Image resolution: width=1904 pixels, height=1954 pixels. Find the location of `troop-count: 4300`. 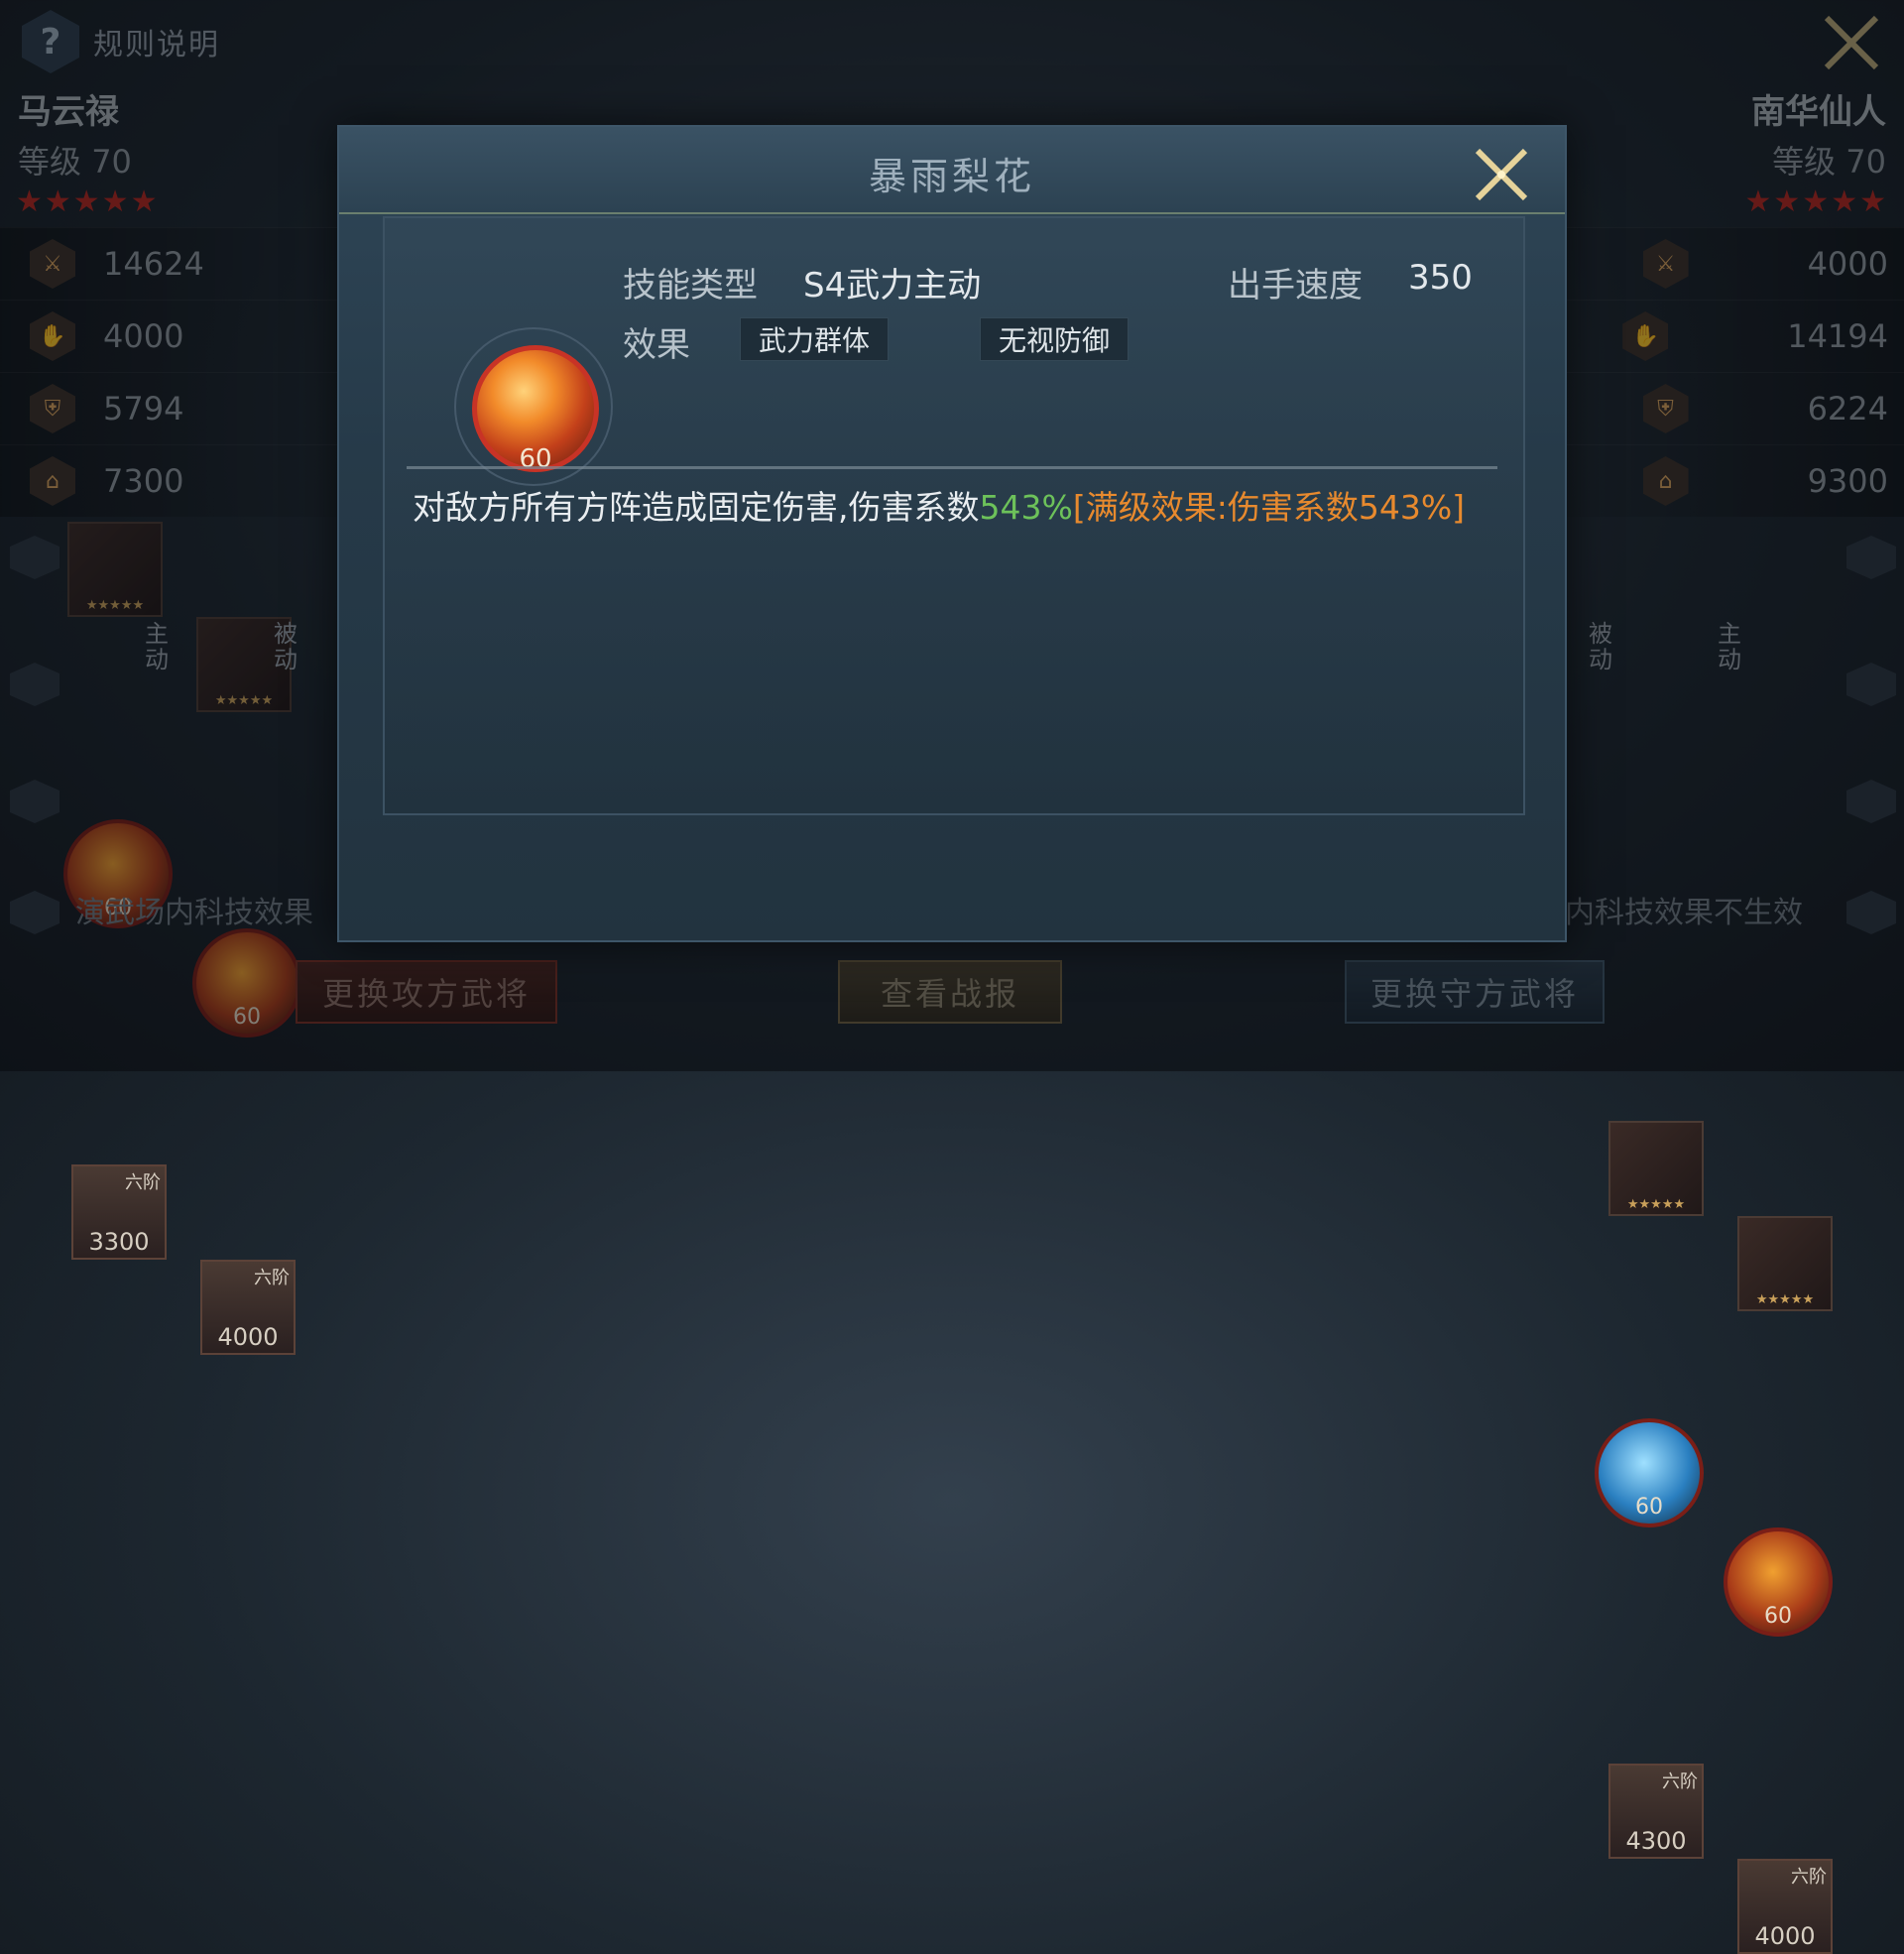

troop-count: 4300 is located at coordinates (1656, 1841).